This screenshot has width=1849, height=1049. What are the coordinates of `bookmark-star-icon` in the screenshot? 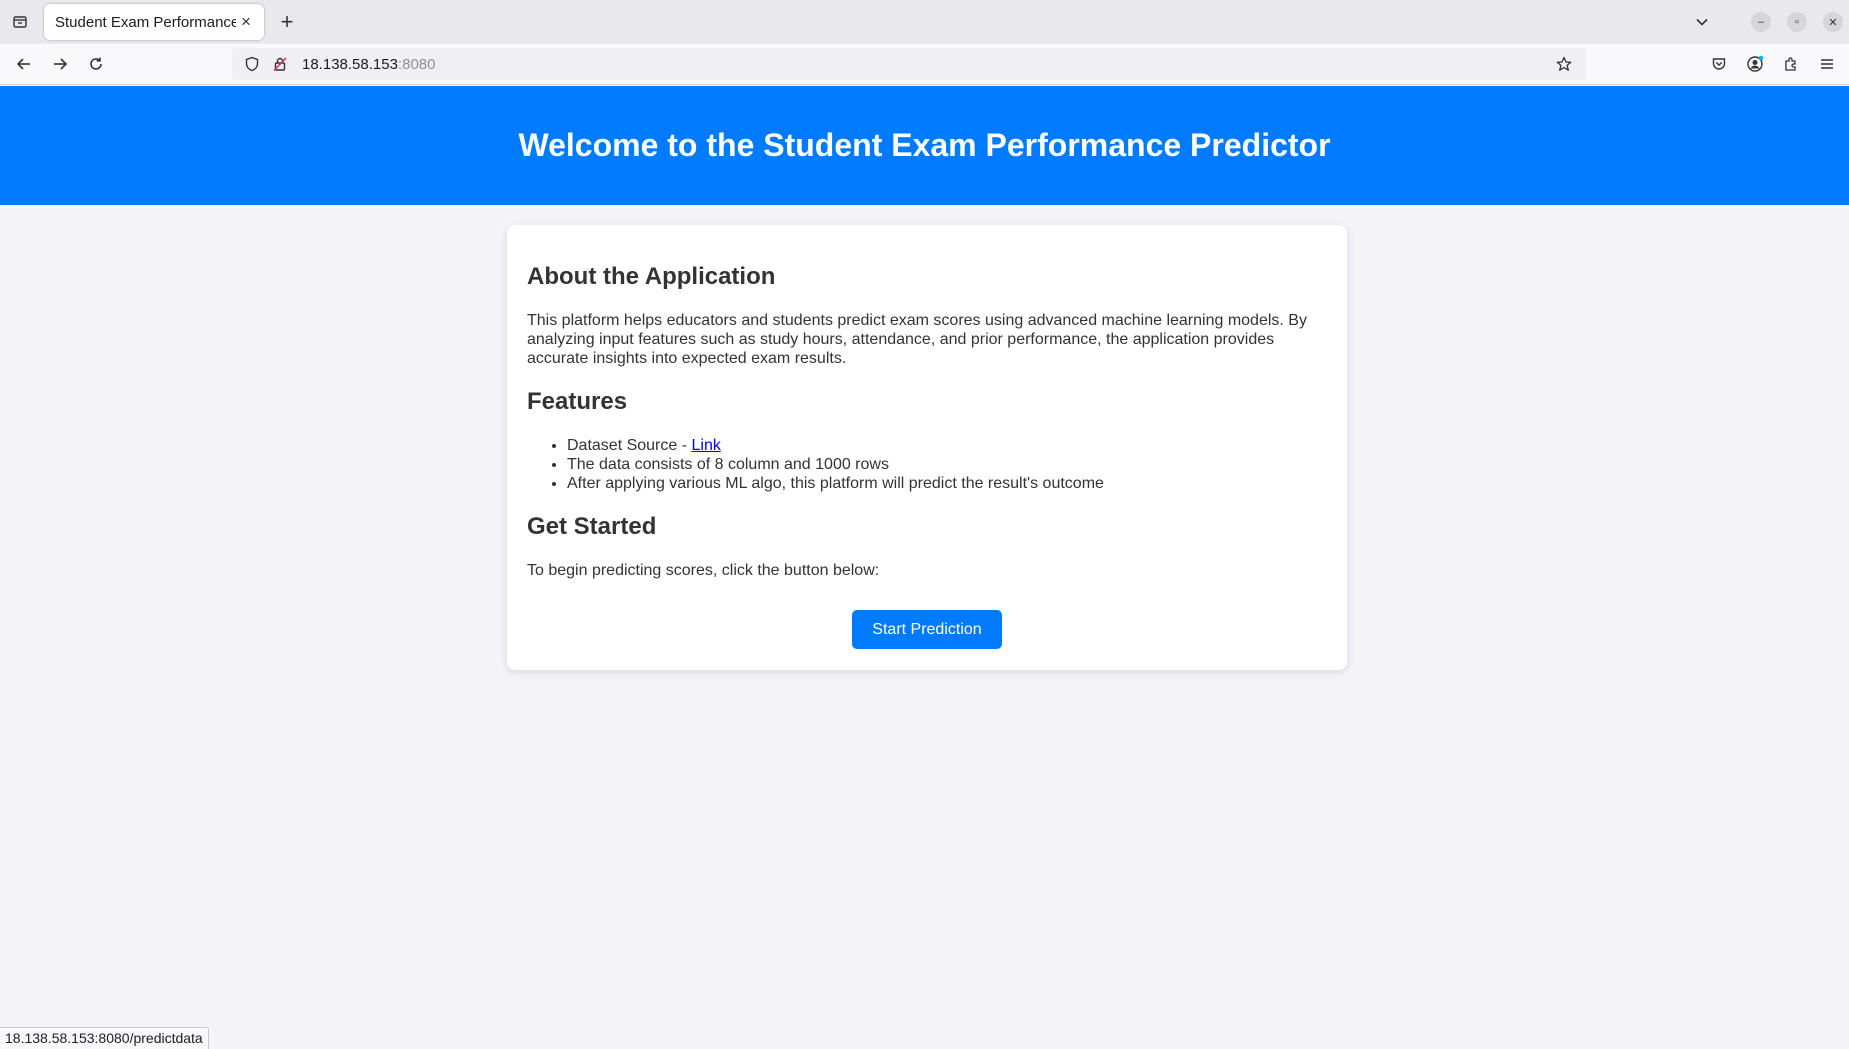 It's located at (1564, 64).